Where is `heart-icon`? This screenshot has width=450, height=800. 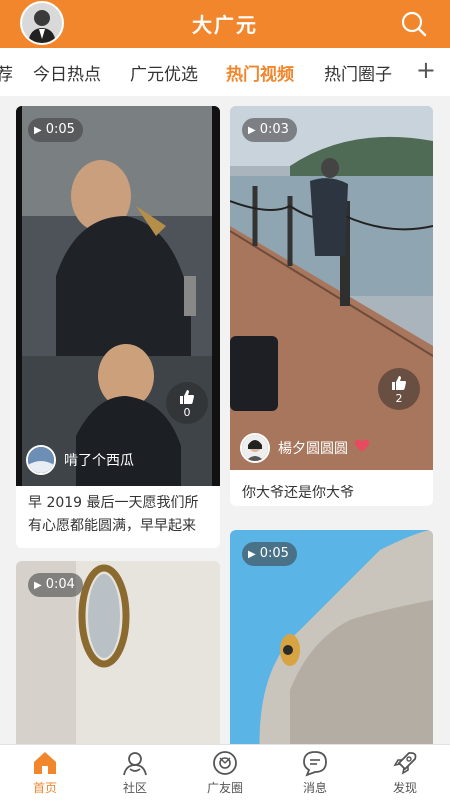
heart-icon is located at coordinates (362, 448).